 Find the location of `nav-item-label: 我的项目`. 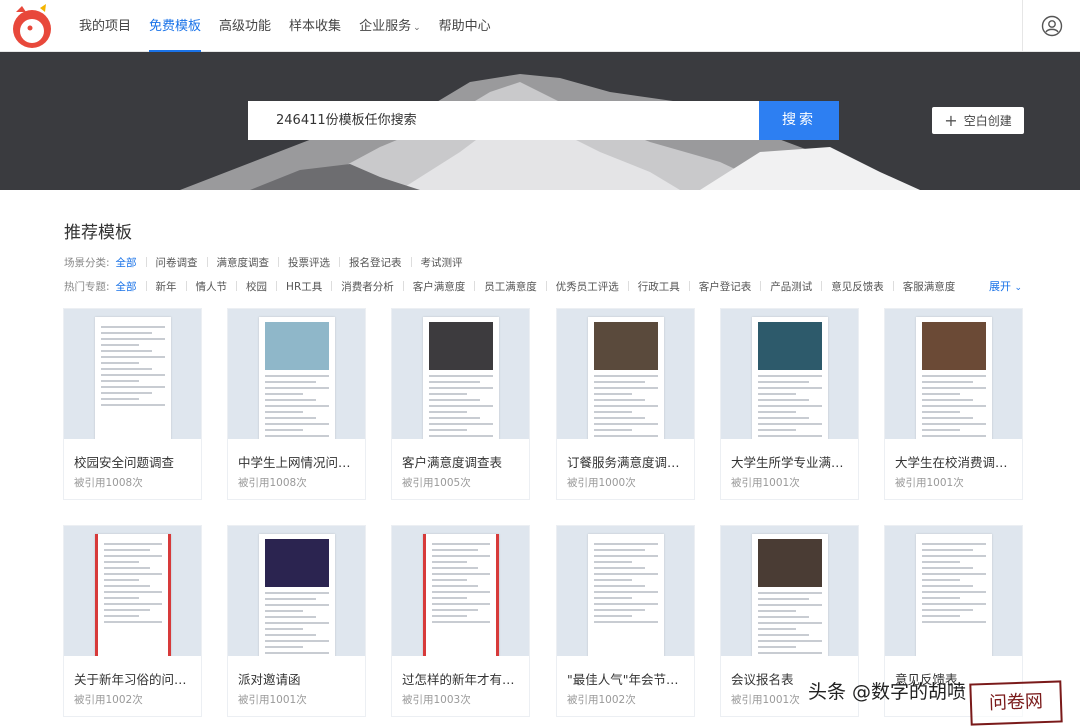

nav-item-label: 我的项目 is located at coordinates (105, 26).